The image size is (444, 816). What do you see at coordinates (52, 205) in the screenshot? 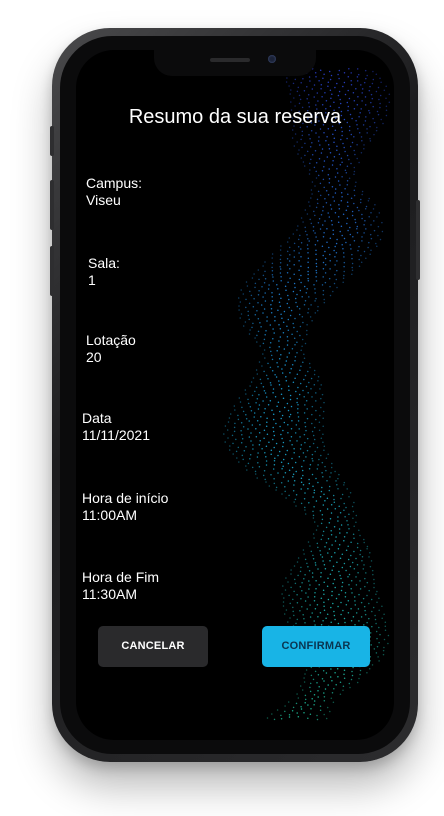
I see `volume-up-button` at bounding box center [52, 205].